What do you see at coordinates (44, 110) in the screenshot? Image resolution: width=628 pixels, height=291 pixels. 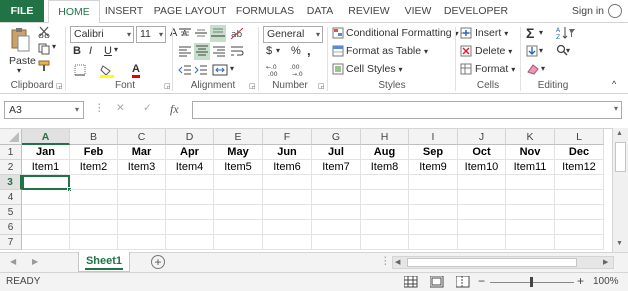 I see `name-box: A3 ▾` at bounding box center [44, 110].